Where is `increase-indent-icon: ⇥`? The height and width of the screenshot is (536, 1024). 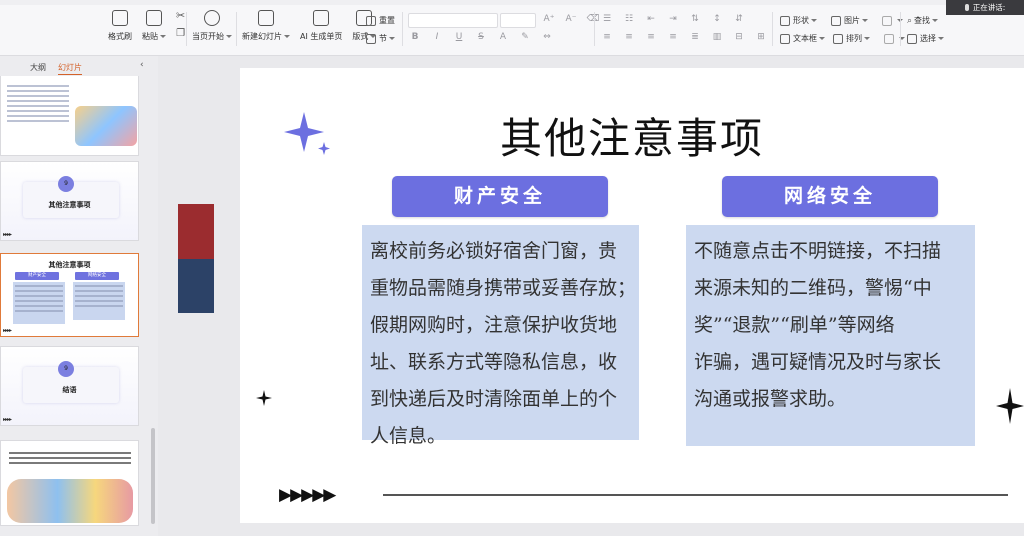 increase-indent-icon: ⇥ is located at coordinates (673, 19).